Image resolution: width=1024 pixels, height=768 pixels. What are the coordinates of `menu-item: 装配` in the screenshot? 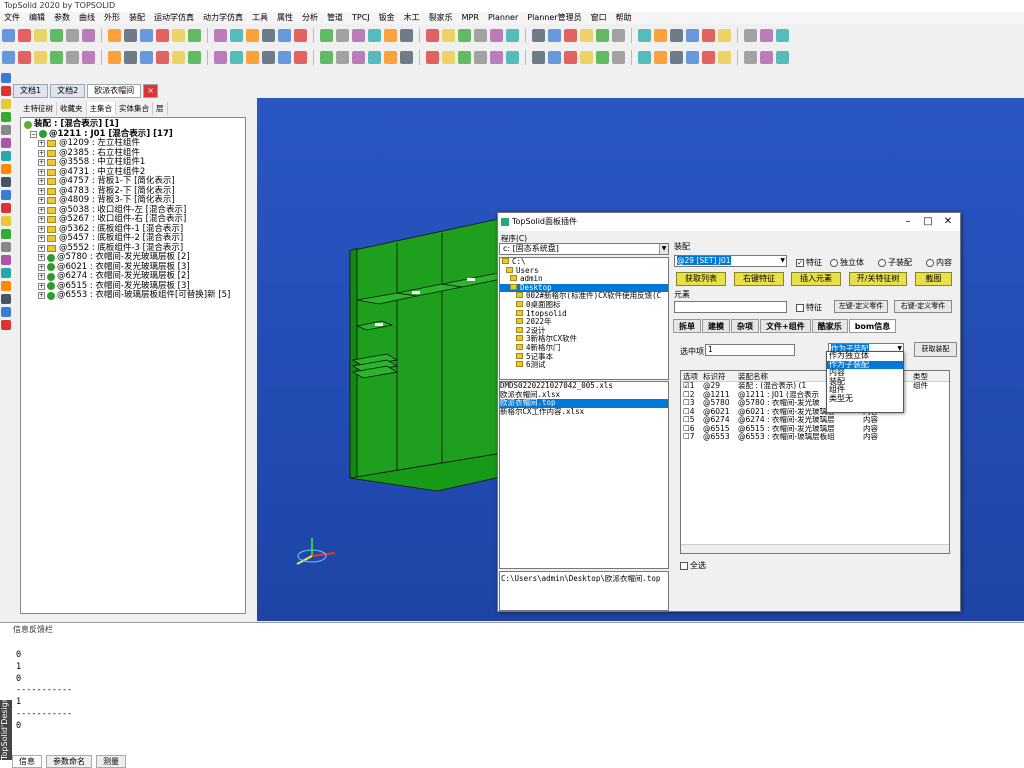 It's located at (137, 18).